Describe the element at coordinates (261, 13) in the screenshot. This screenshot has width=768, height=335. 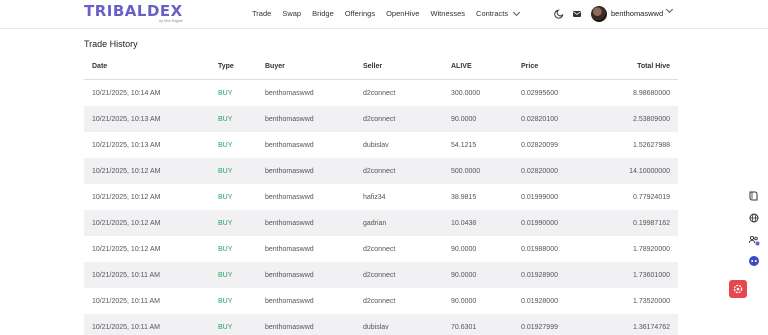
I see `nav-trade: Trade` at that location.